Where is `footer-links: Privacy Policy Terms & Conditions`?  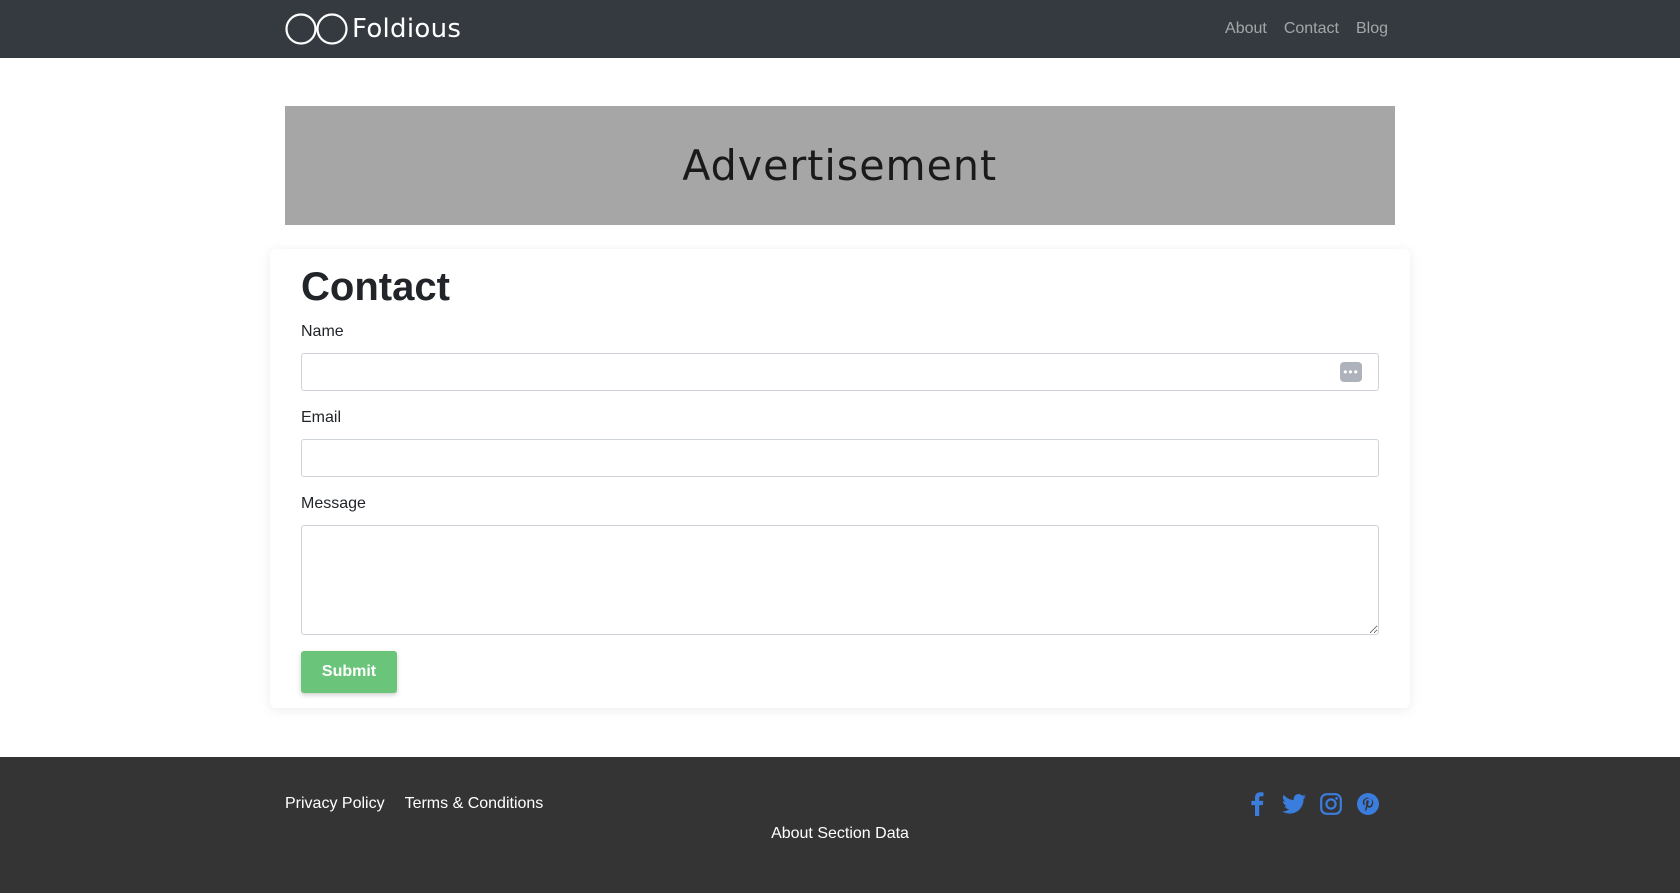 footer-links: Privacy Policy Terms & Conditions is located at coordinates (424, 804).